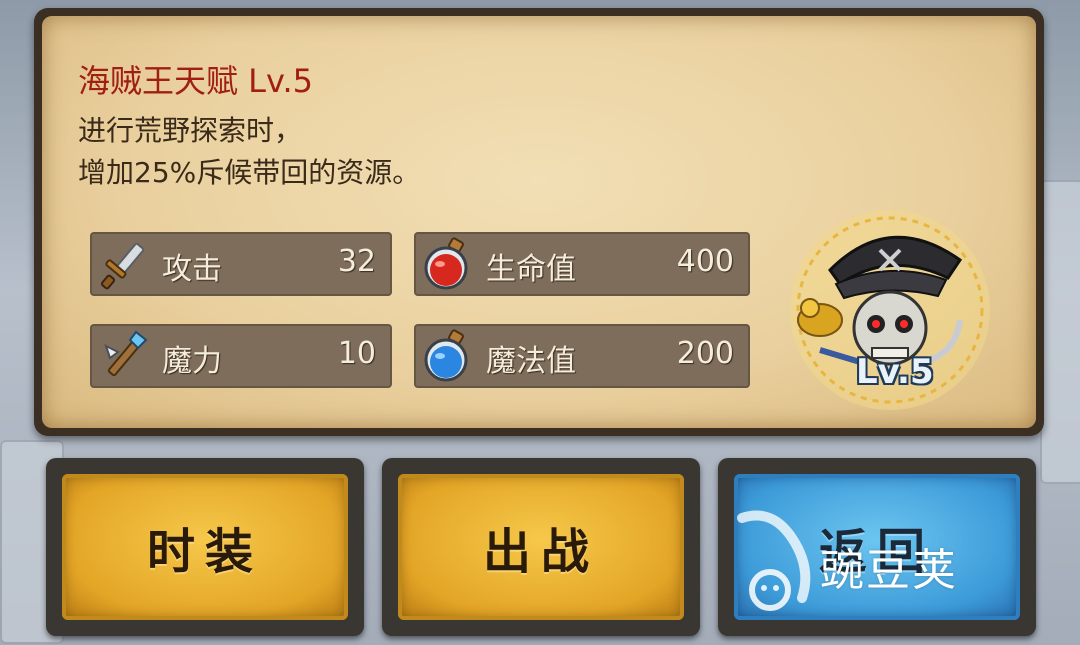 Image resolution: width=1080 pixels, height=645 pixels. I want to click on stat-label: 攻击, so click(192, 269).